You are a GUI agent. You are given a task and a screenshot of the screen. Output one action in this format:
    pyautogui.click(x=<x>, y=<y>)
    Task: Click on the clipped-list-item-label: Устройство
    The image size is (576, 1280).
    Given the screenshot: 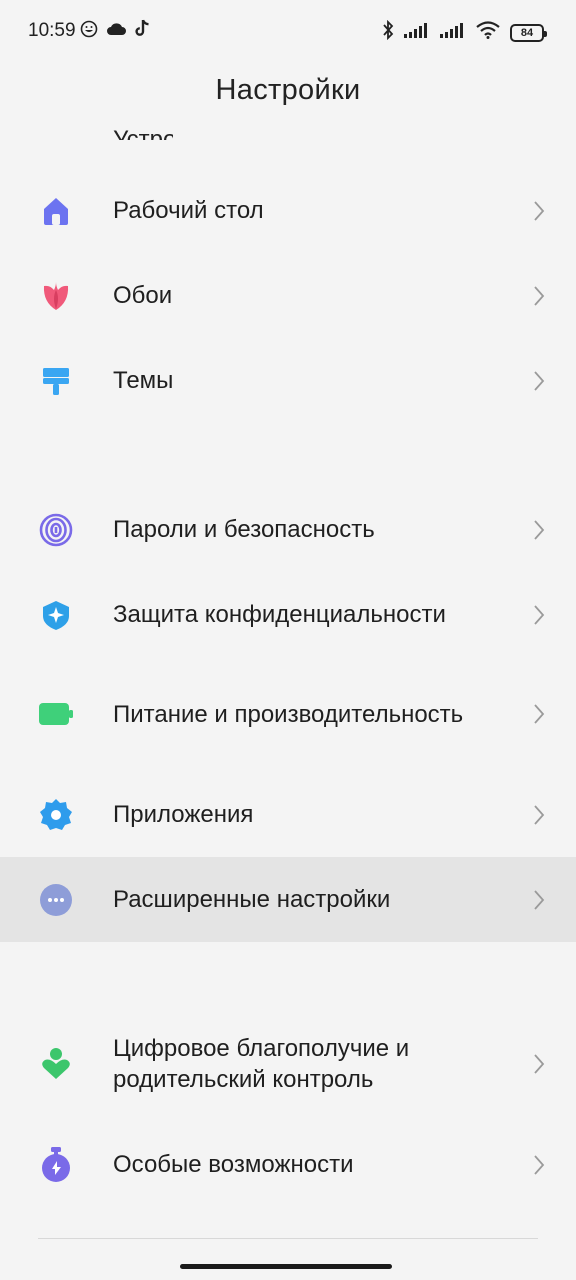 What is the action you would take?
    pyautogui.click(x=143, y=133)
    